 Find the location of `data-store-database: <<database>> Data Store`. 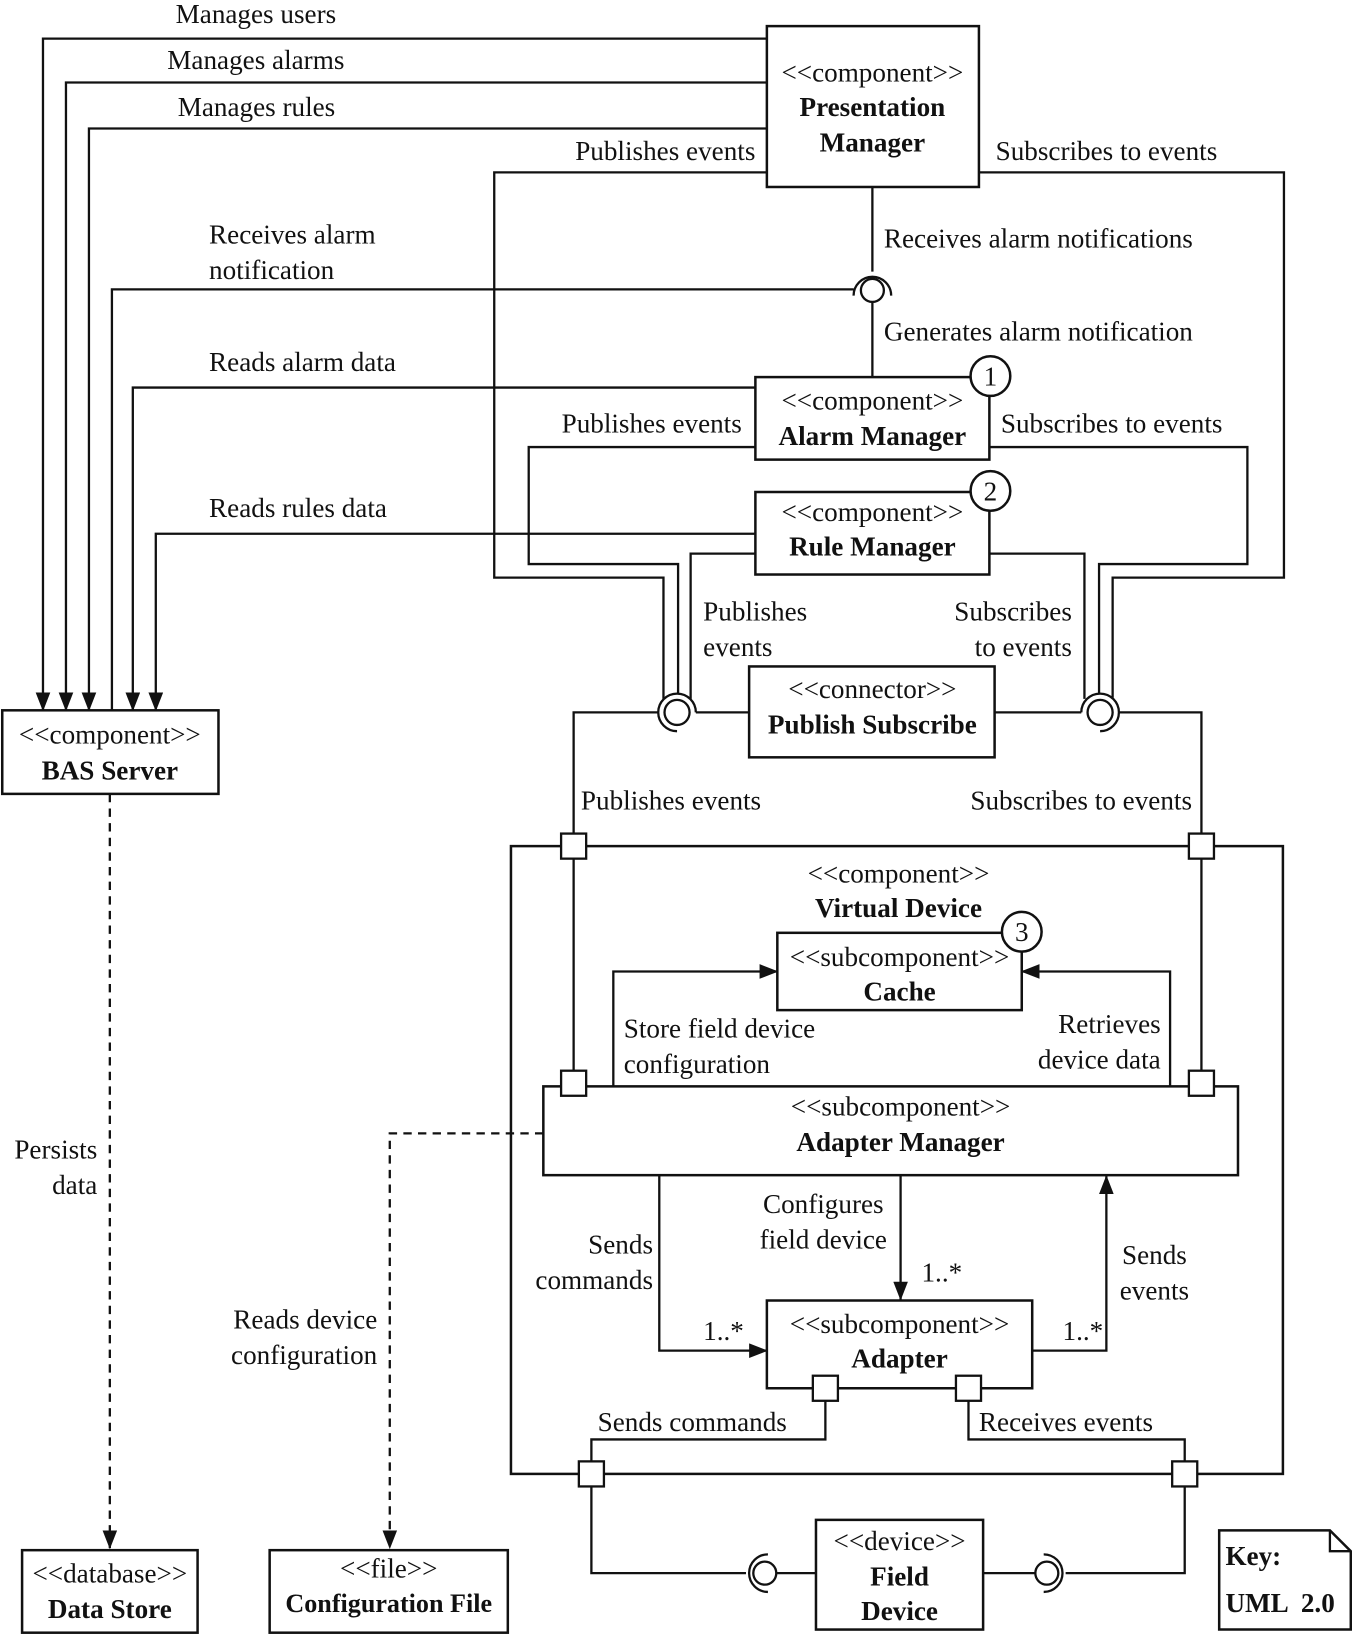

data-store-database: <<database>> Data Store is located at coordinates (109, 1591).